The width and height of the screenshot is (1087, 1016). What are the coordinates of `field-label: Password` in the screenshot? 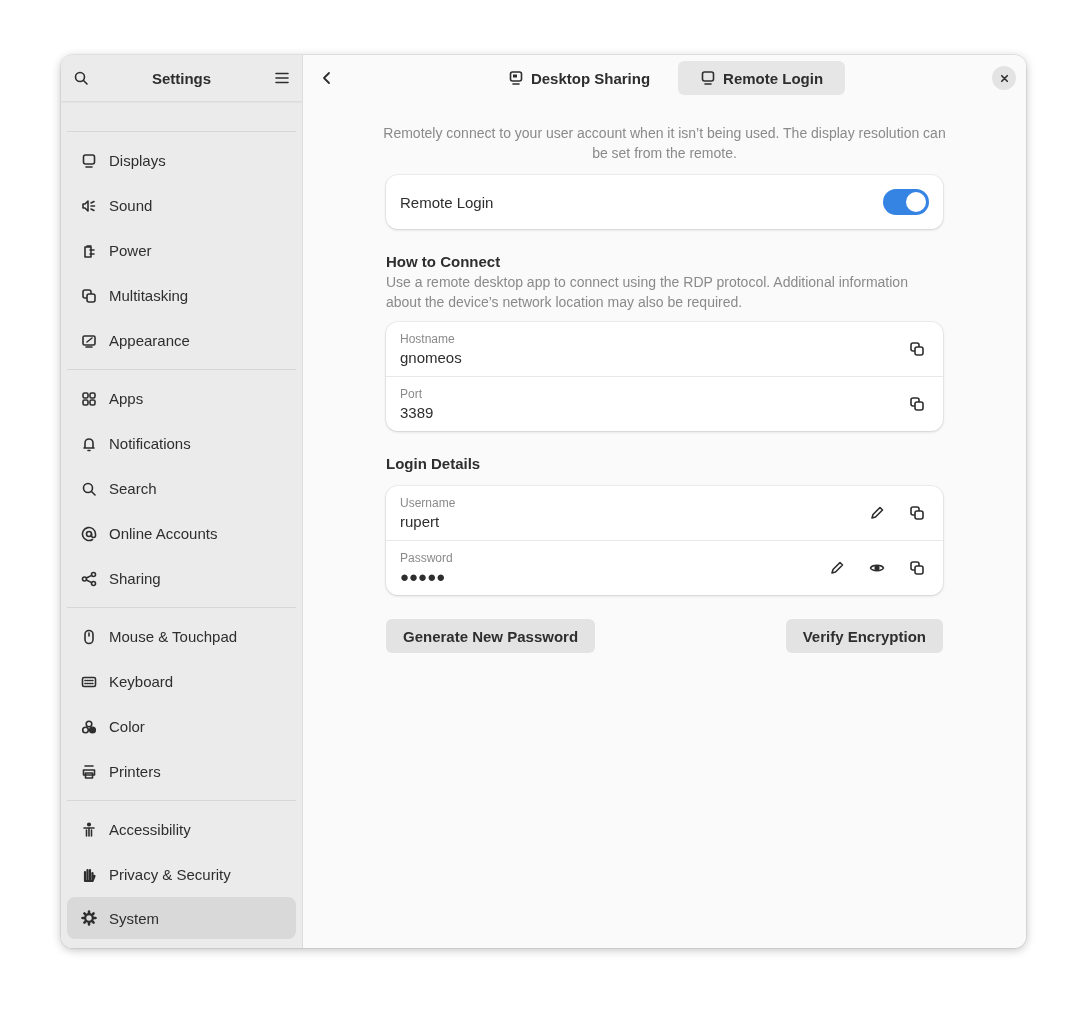 It's located at (427, 558).